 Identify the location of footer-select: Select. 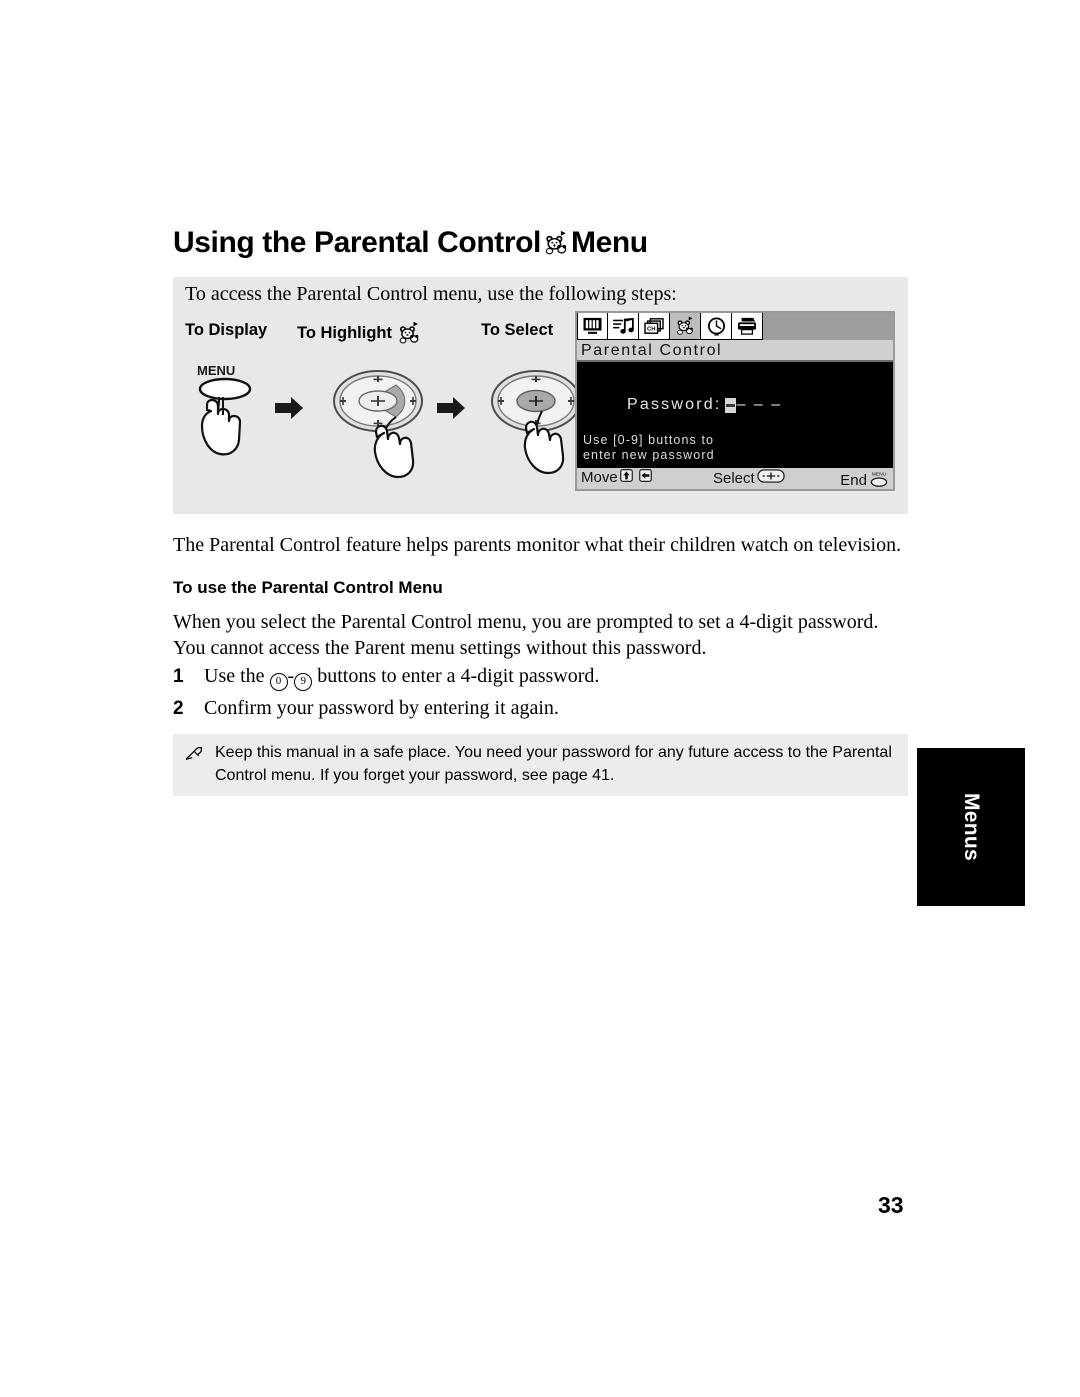
(749, 478).